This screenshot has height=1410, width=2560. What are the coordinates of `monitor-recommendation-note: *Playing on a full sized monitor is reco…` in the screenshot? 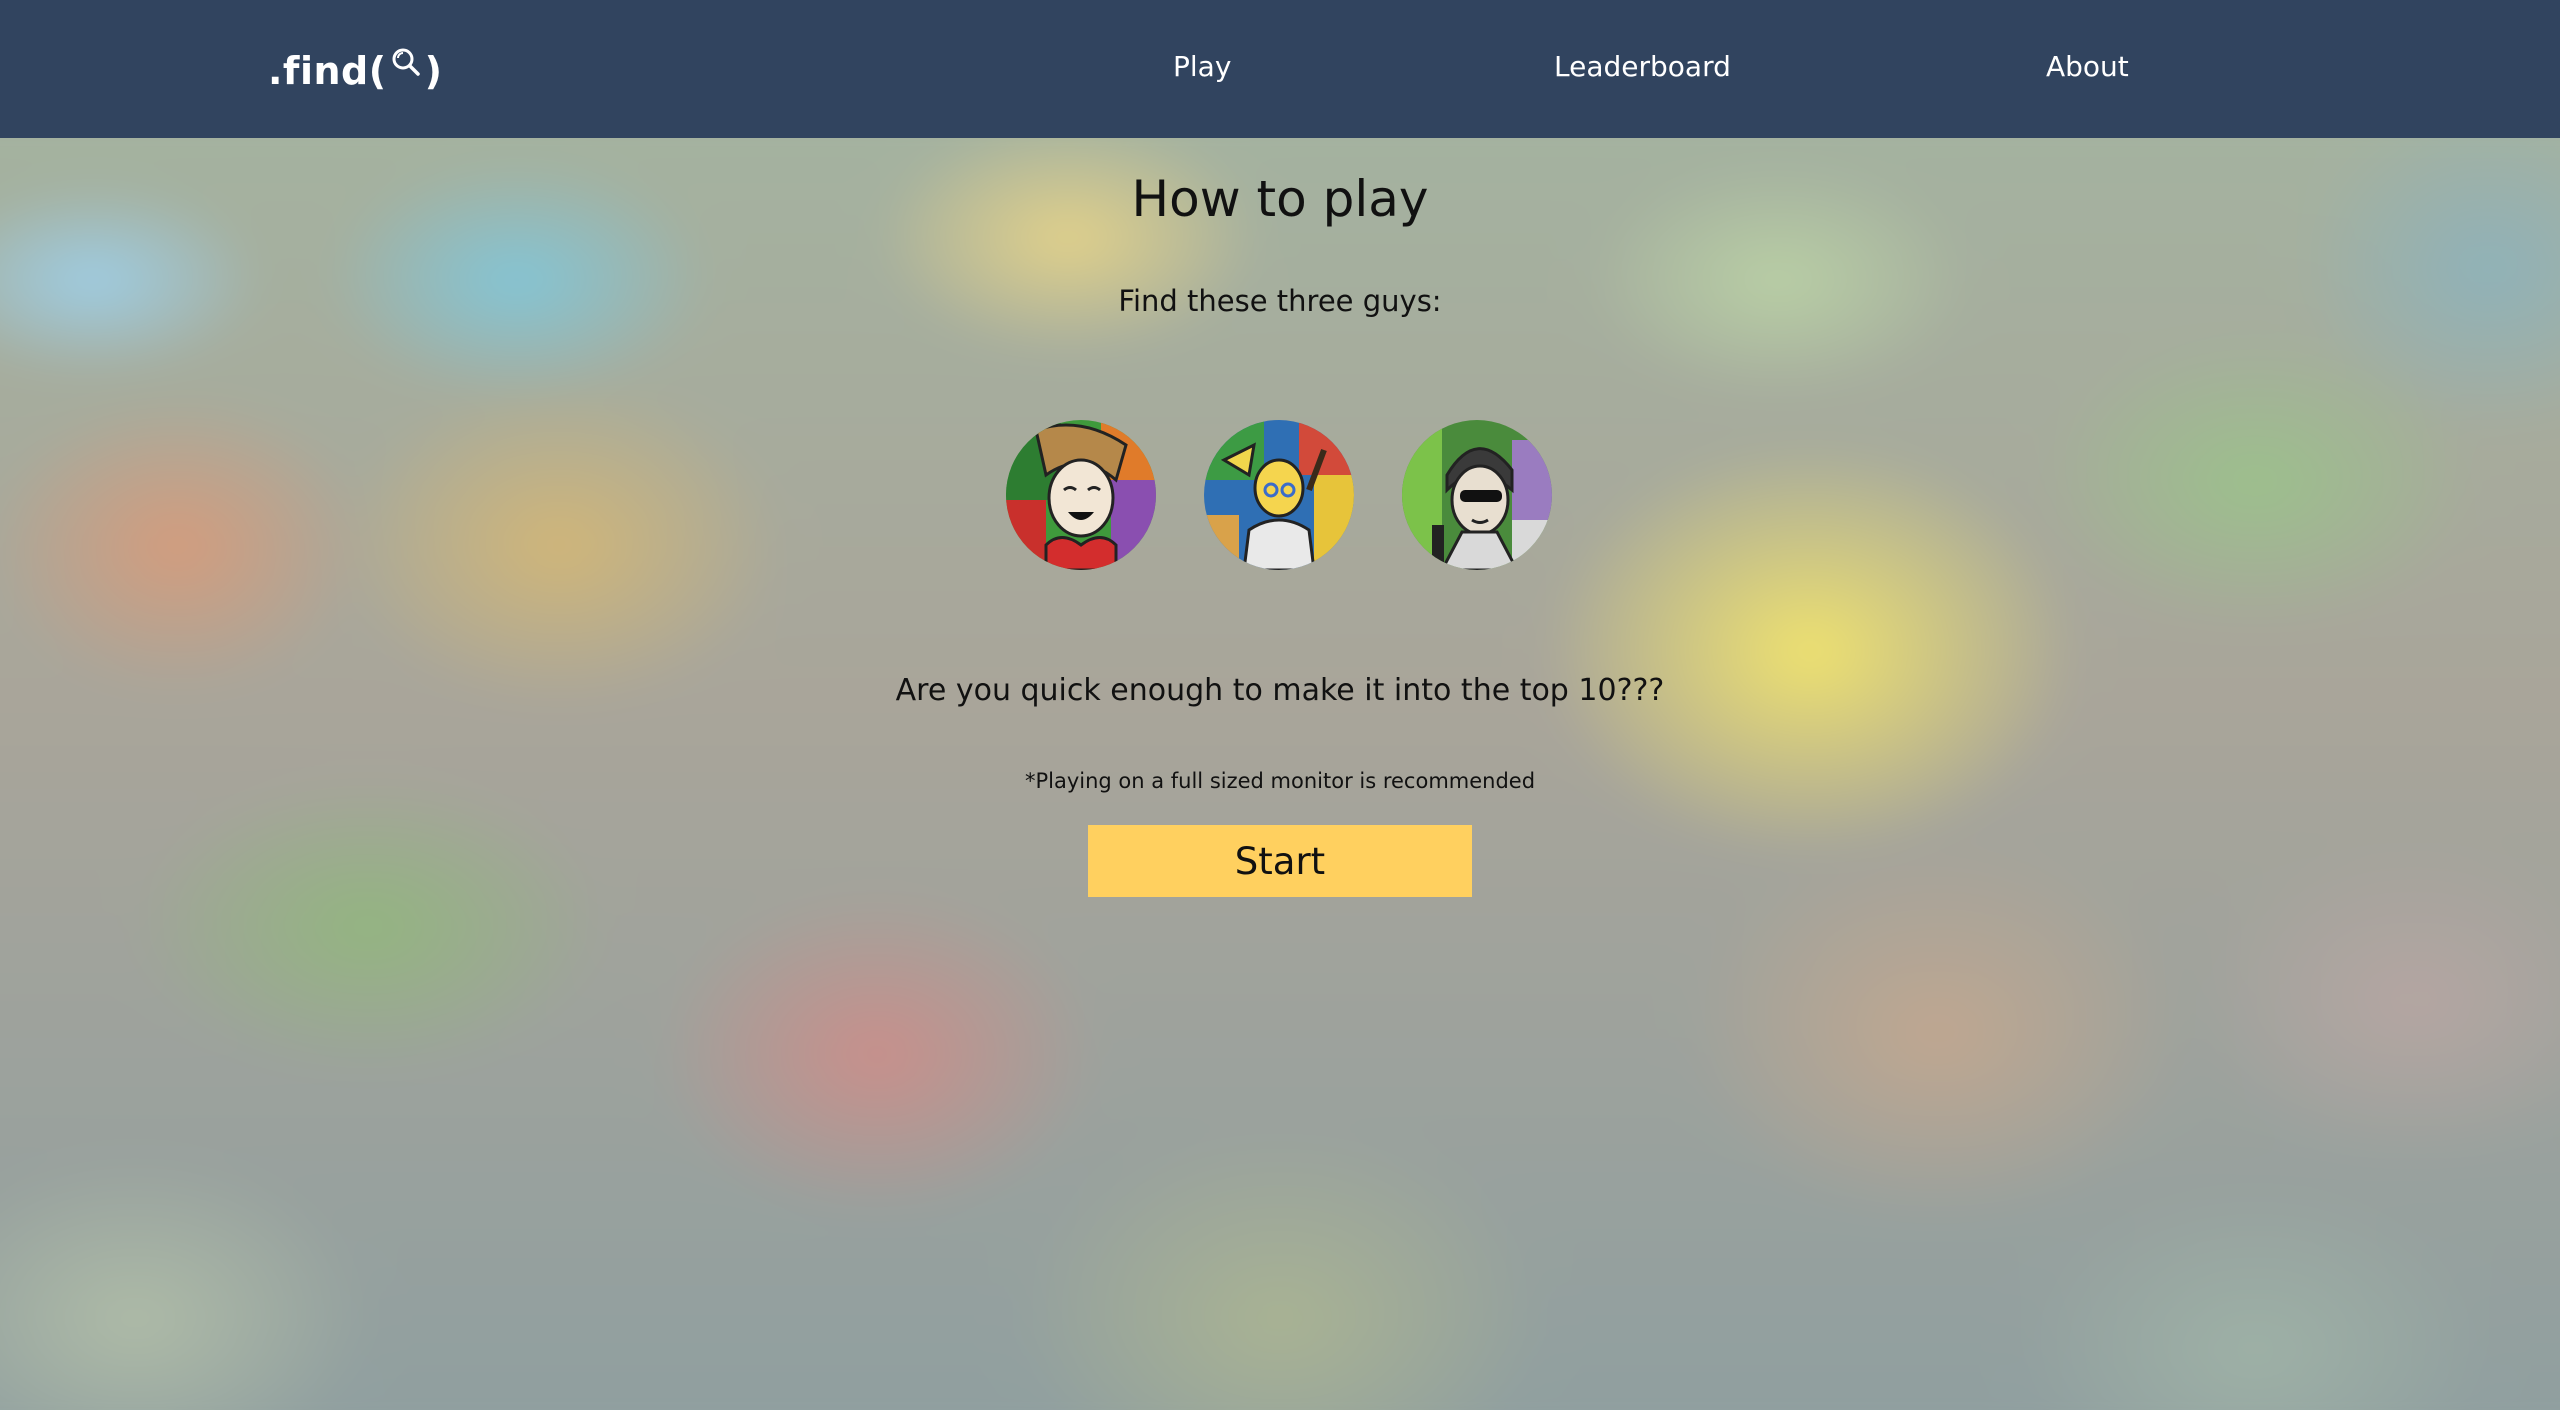 It's located at (1280, 781).